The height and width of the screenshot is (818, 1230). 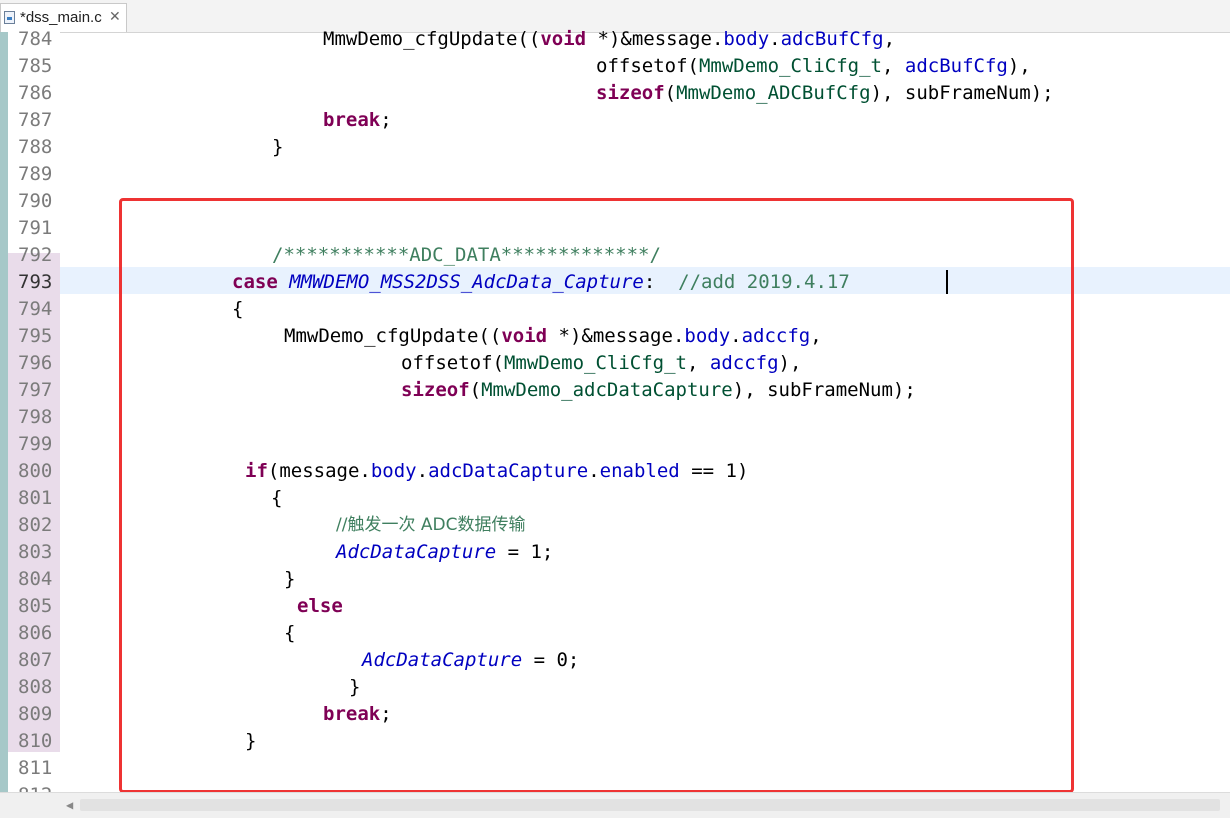 I want to click on line-number: 801, so click(x=35, y=498).